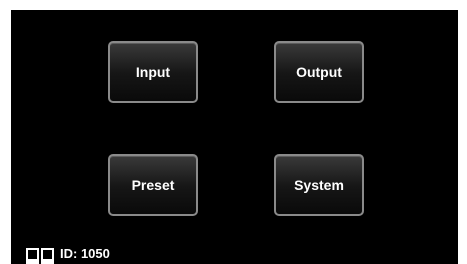 The height and width of the screenshot is (264, 467). Describe the element at coordinates (40, 255) in the screenshot. I see `dual-panel-icon` at that location.